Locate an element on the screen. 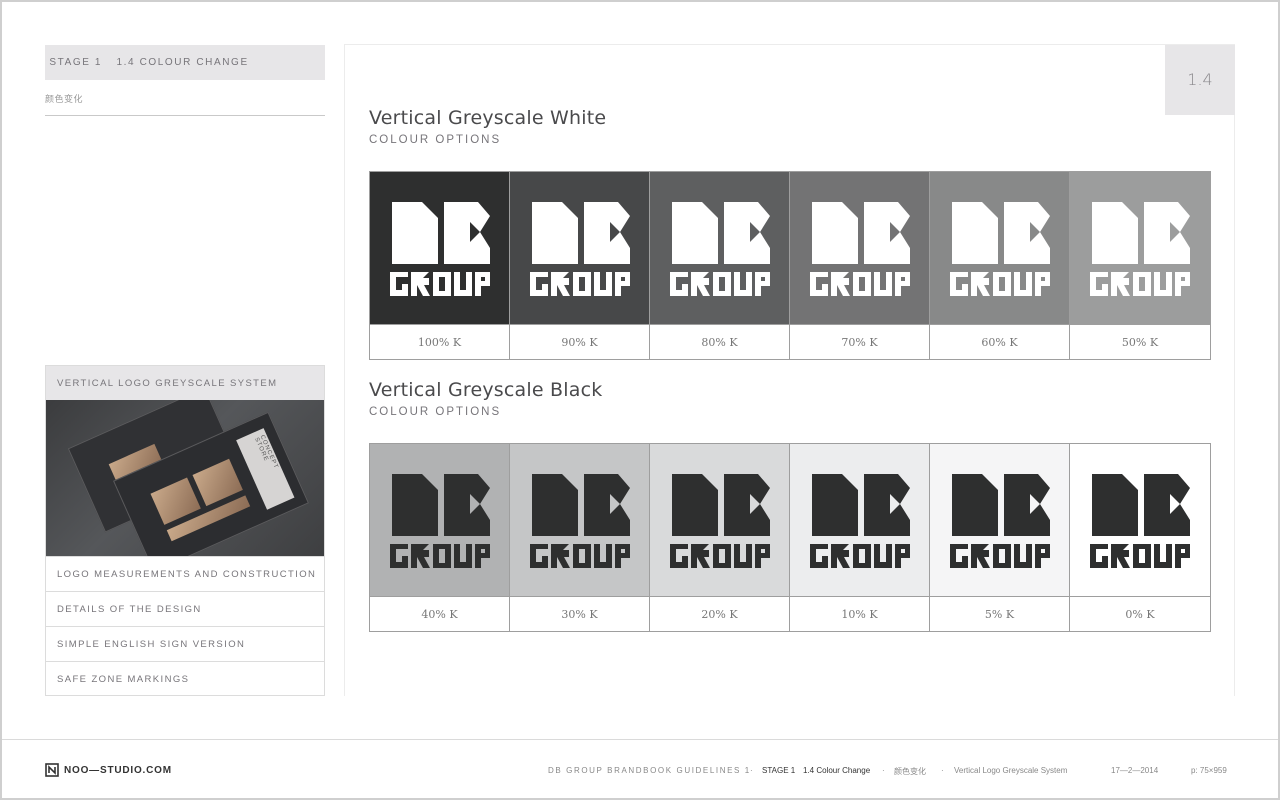  footer-topic: Vertical Logo Greyscale System is located at coordinates (1011, 770).